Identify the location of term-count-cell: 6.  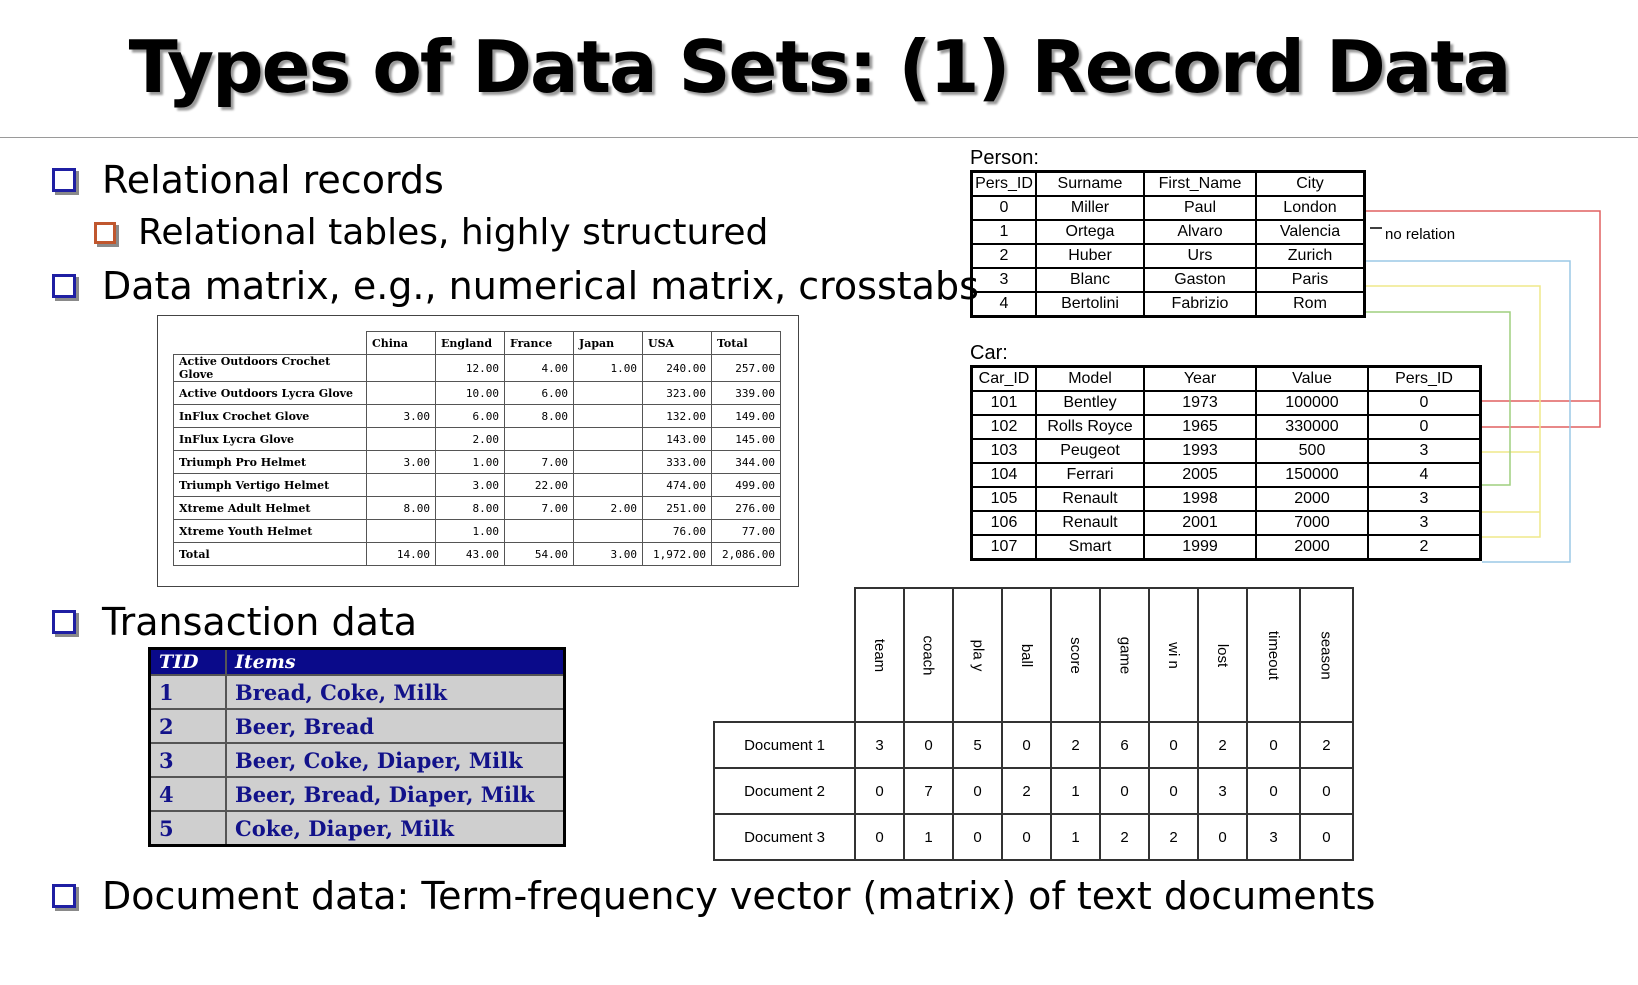
(1124, 745).